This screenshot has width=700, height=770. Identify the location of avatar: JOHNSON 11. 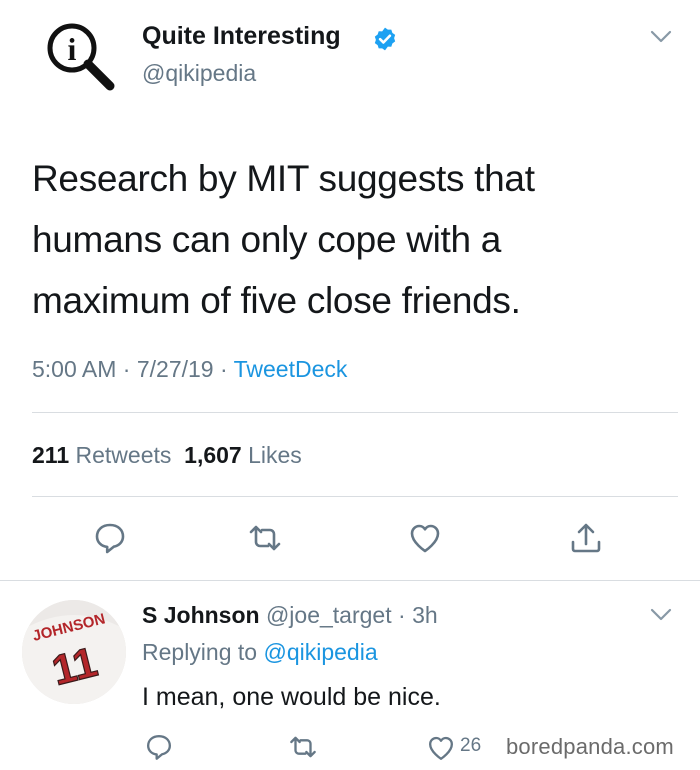
(74, 652).